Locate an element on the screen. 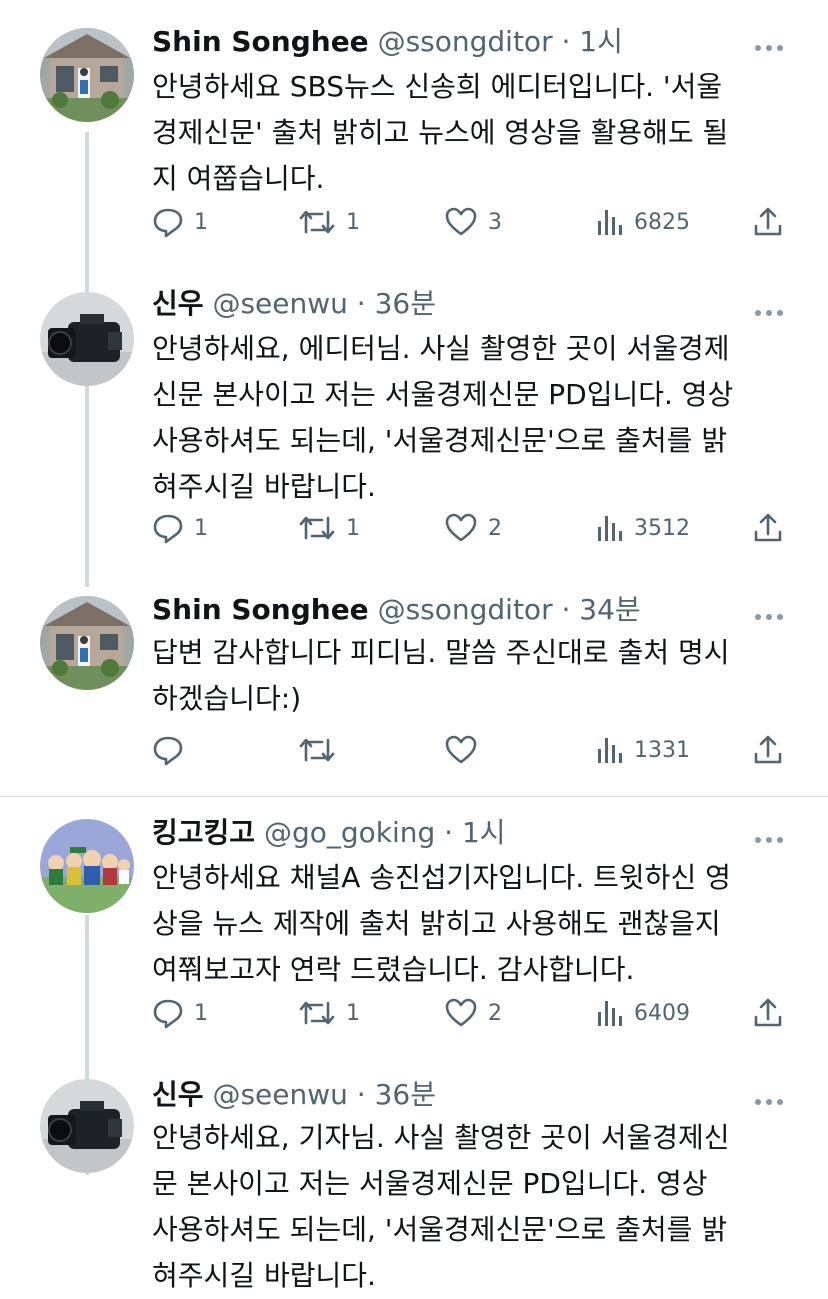  tweet-header: Shin Songhee @ssongditor · 1시 is located at coordinates (387, 42).